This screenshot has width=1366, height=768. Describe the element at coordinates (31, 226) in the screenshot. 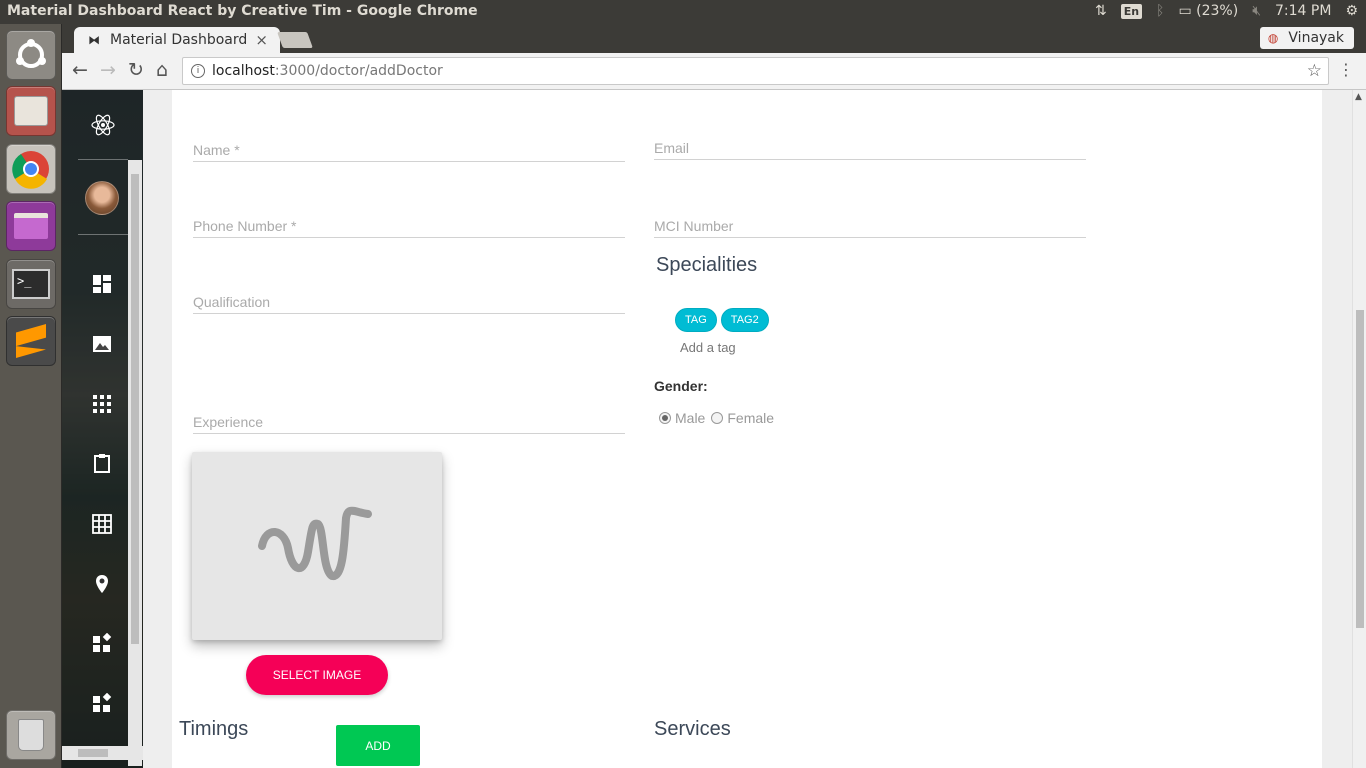

I see `text-editor-icon` at that location.